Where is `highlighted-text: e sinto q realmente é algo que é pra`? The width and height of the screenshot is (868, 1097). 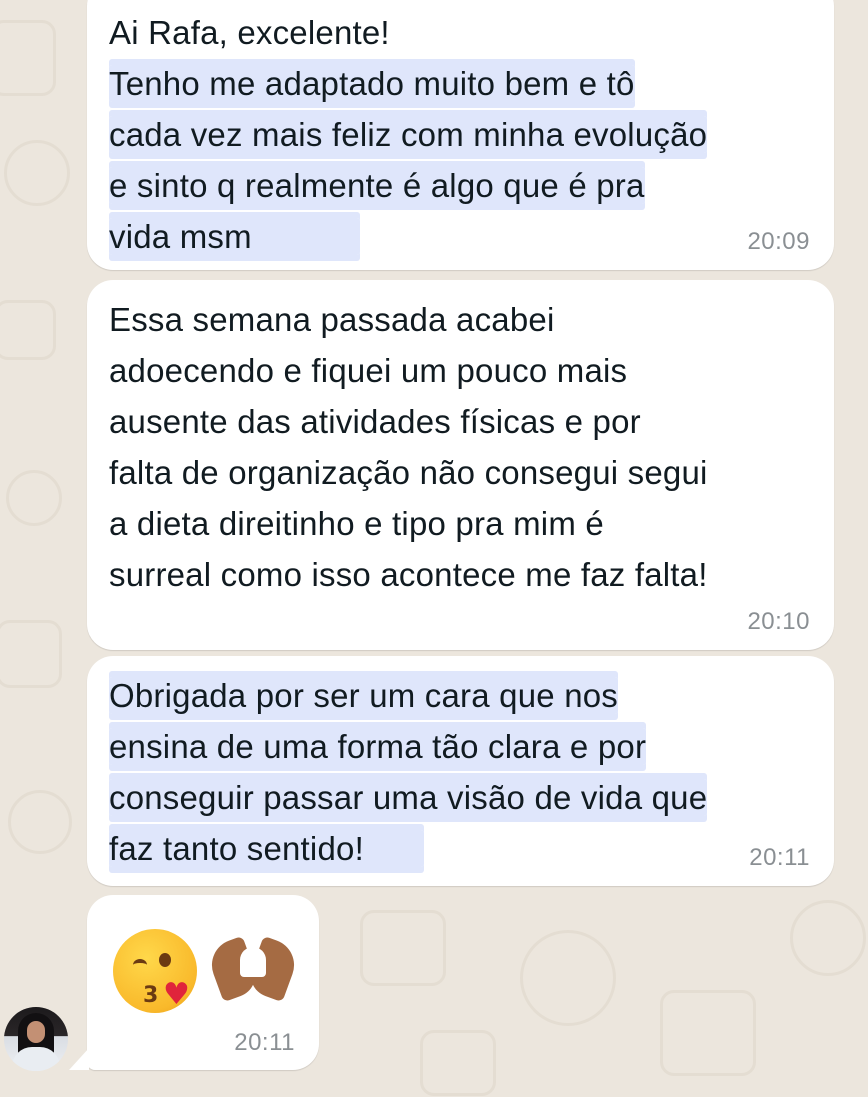 highlighted-text: e sinto q realmente é algo que é pra is located at coordinates (377, 185).